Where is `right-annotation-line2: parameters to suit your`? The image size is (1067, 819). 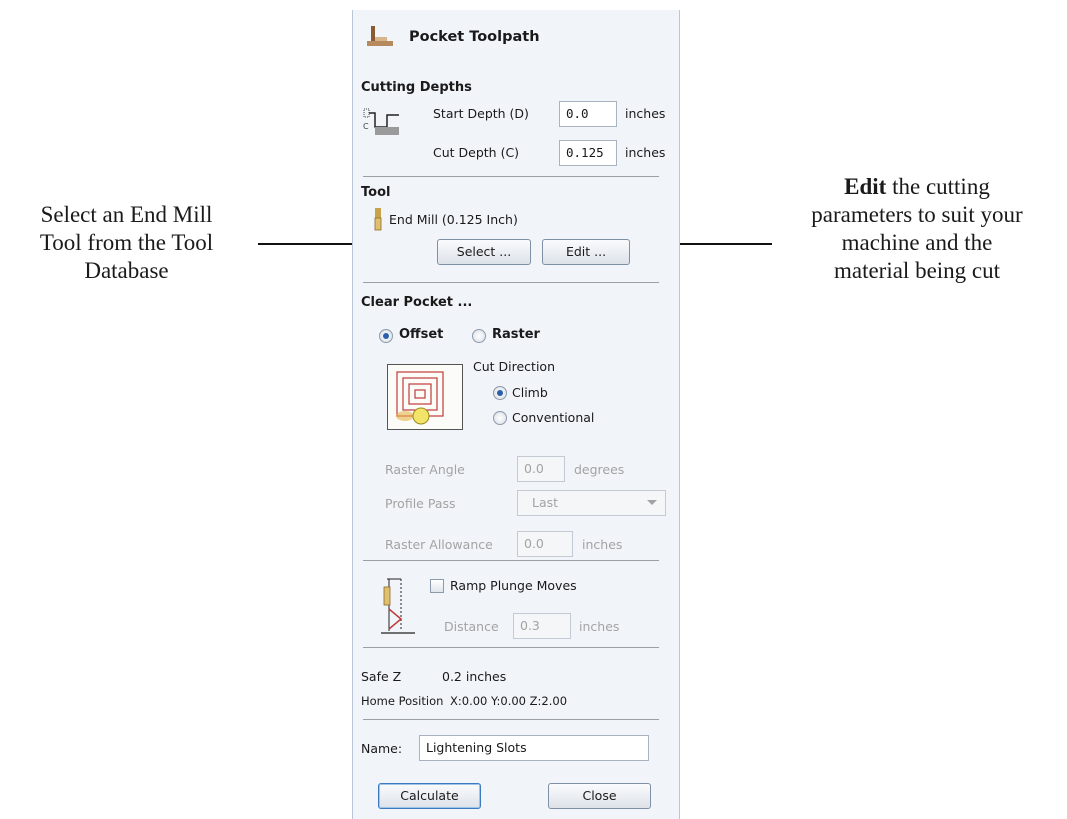
right-annotation-line2: parameters to suit your is located at coordinates (917, 214).